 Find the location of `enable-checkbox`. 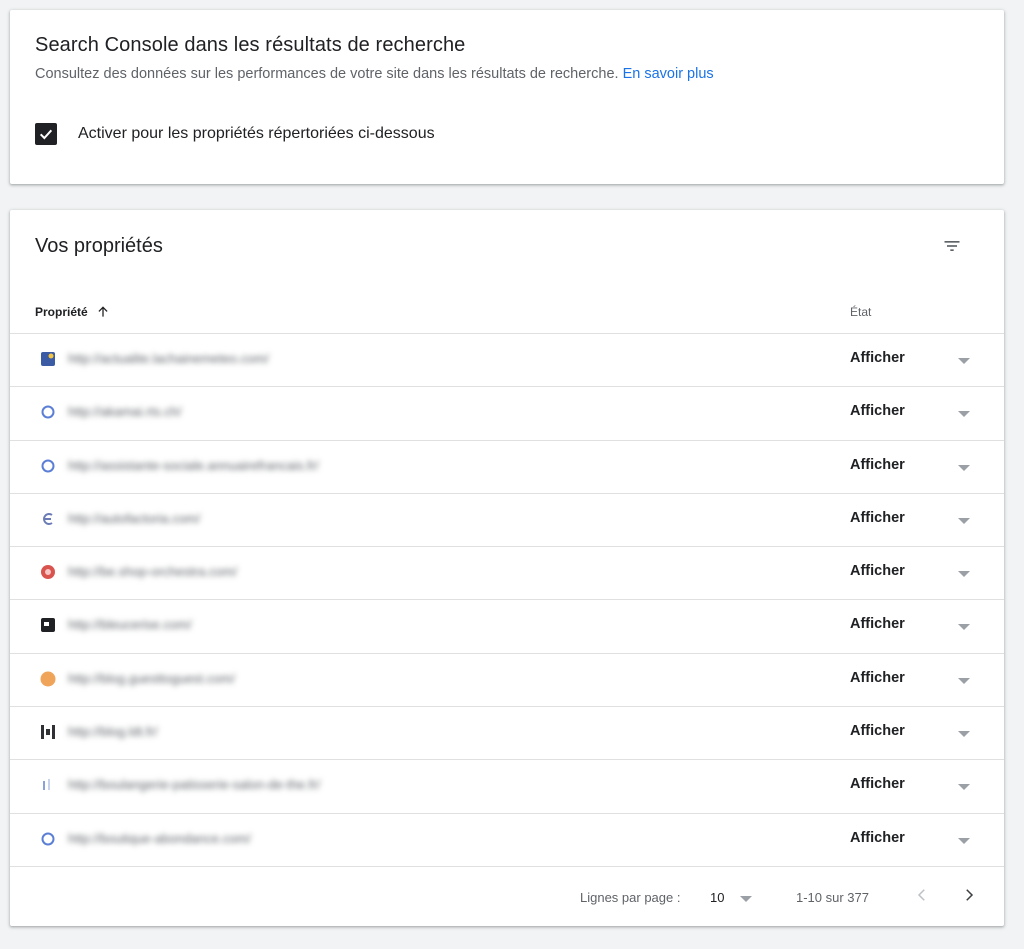

enable-checkbox is located at coordinates (46, 134).